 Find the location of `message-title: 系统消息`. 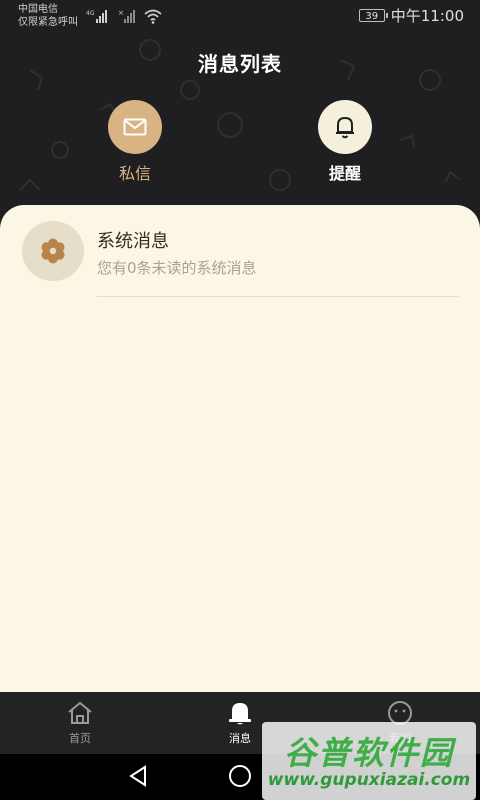

message-title: 系统消息 is located at coordinates (133, 241).